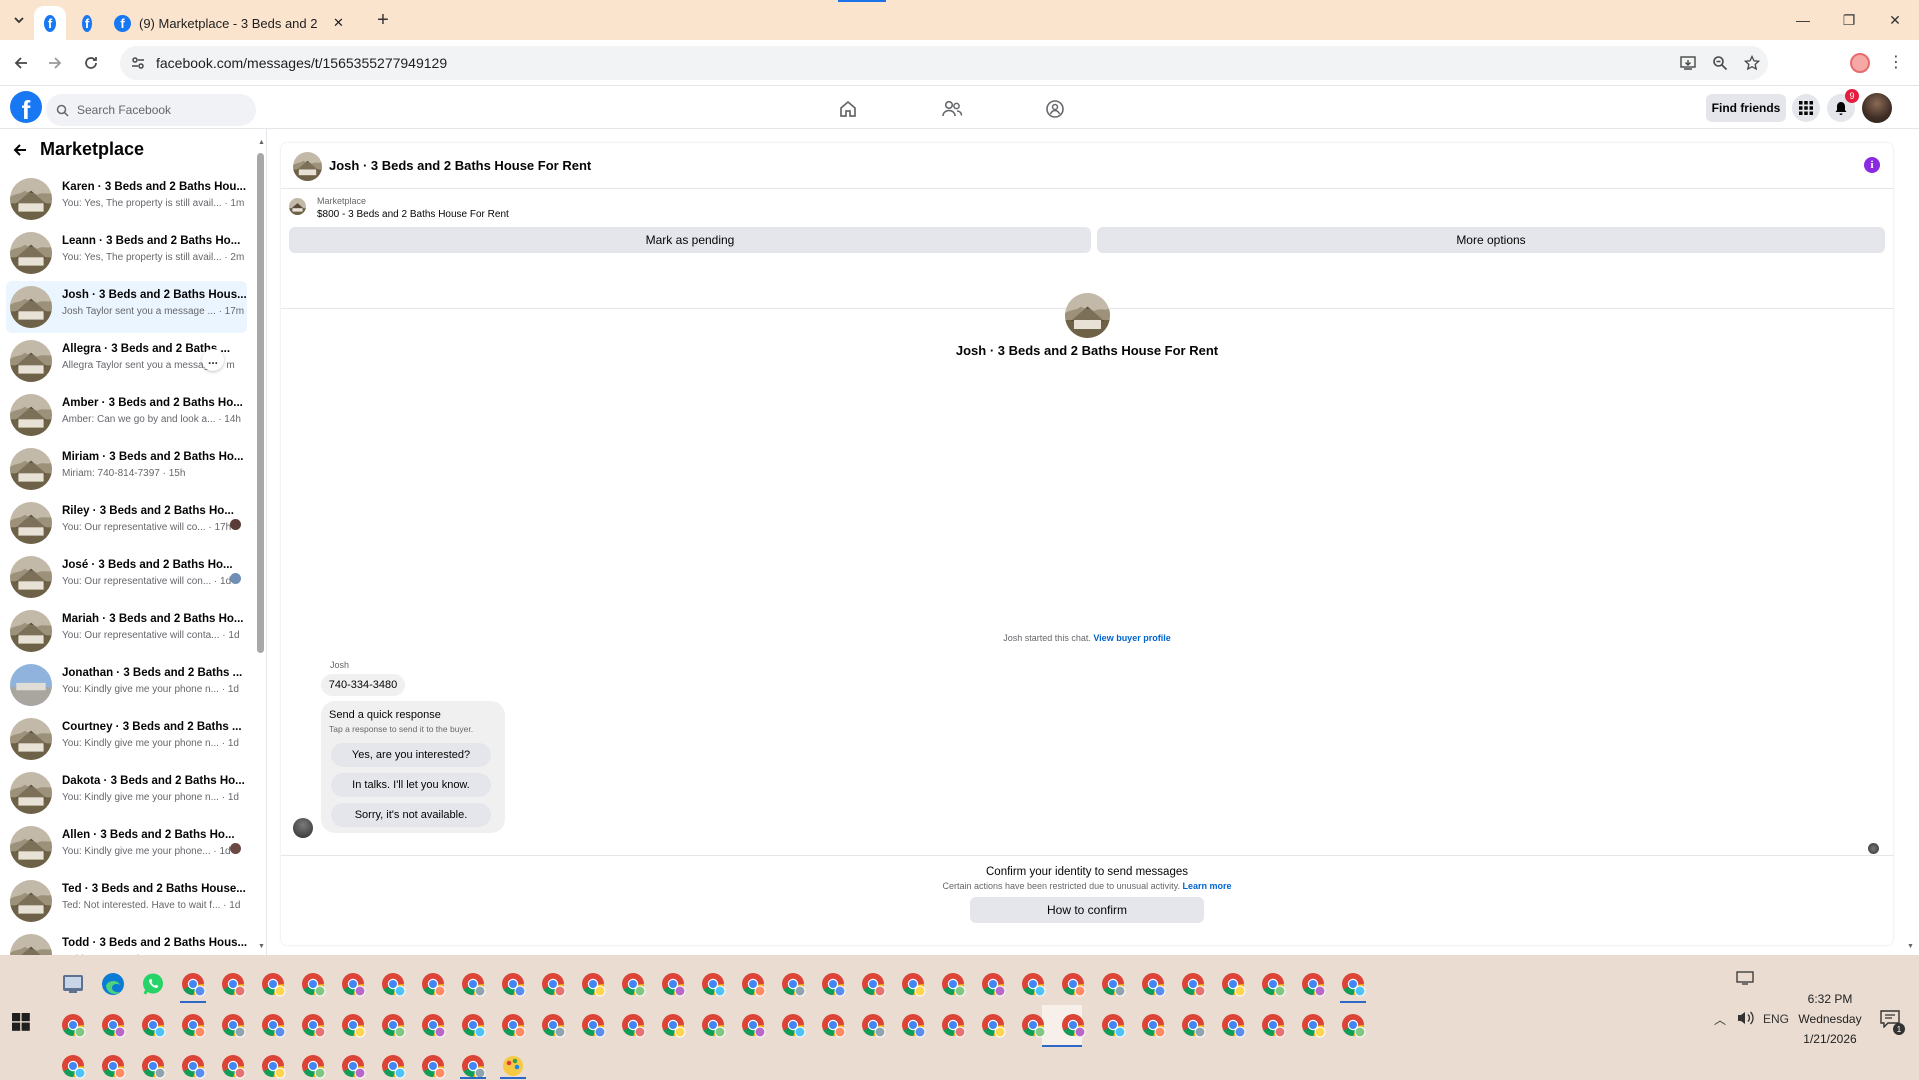 The height and width of the screenshot is (1080, 1919). Describe the element at coordinates (1746, 108) in the screenshot. I see `find-friends-button: Find friends` at that location.